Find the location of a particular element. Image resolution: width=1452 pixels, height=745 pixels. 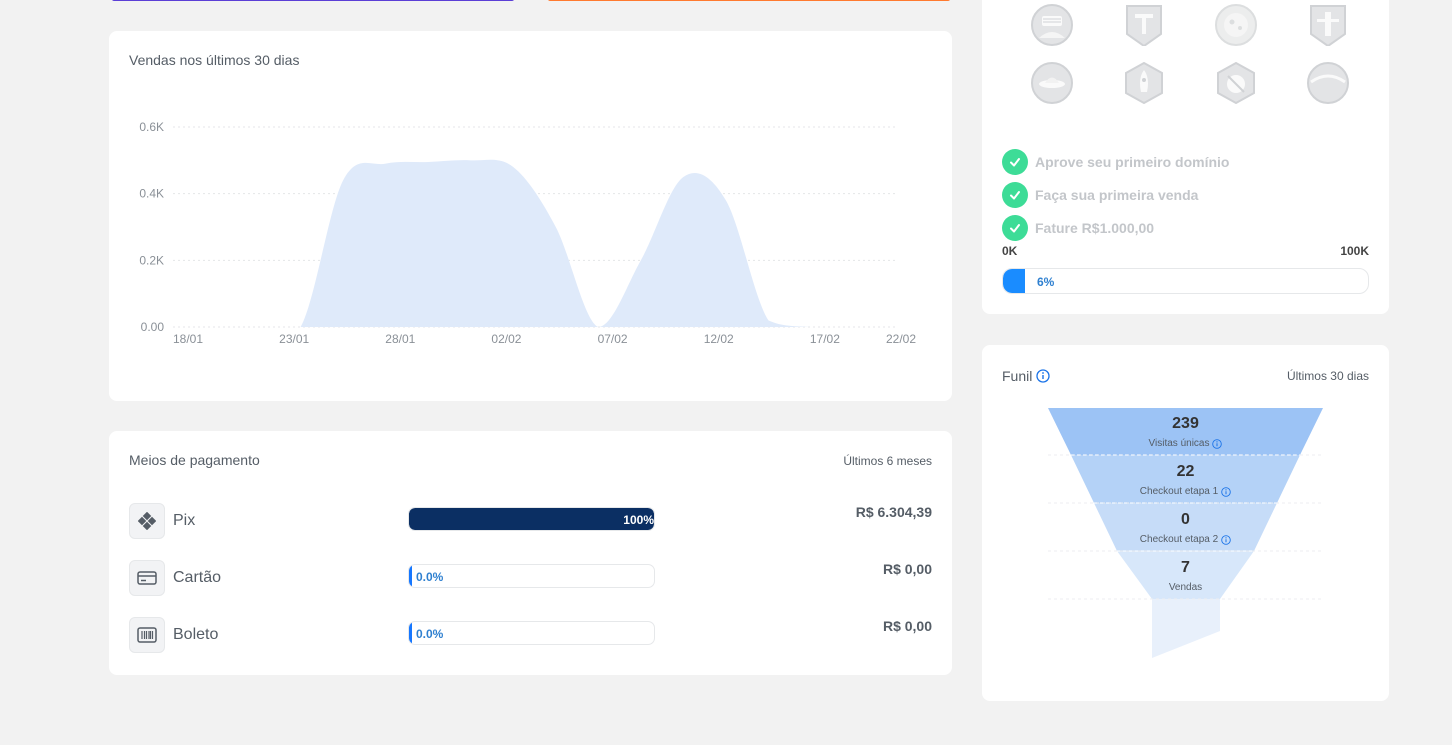

checklist-label: Faça sua primeira venda is located at coordinates (1117, 195).